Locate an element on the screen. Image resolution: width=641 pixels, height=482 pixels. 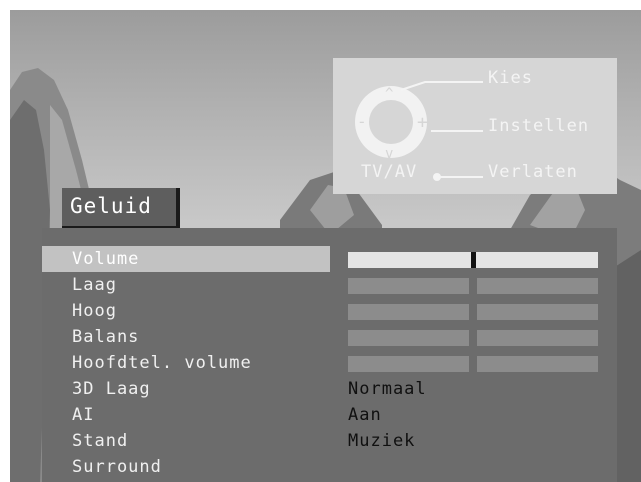
menu-item-label: 3D Laag is located at coordinates (111, 389).